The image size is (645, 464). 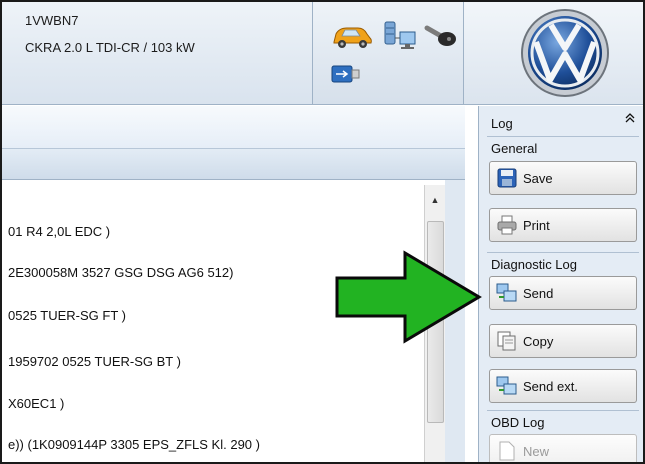 What do you see at coordinates (563, 178) in the screenshot?
I see `save-button: Save` at bounding box center [563, 178].